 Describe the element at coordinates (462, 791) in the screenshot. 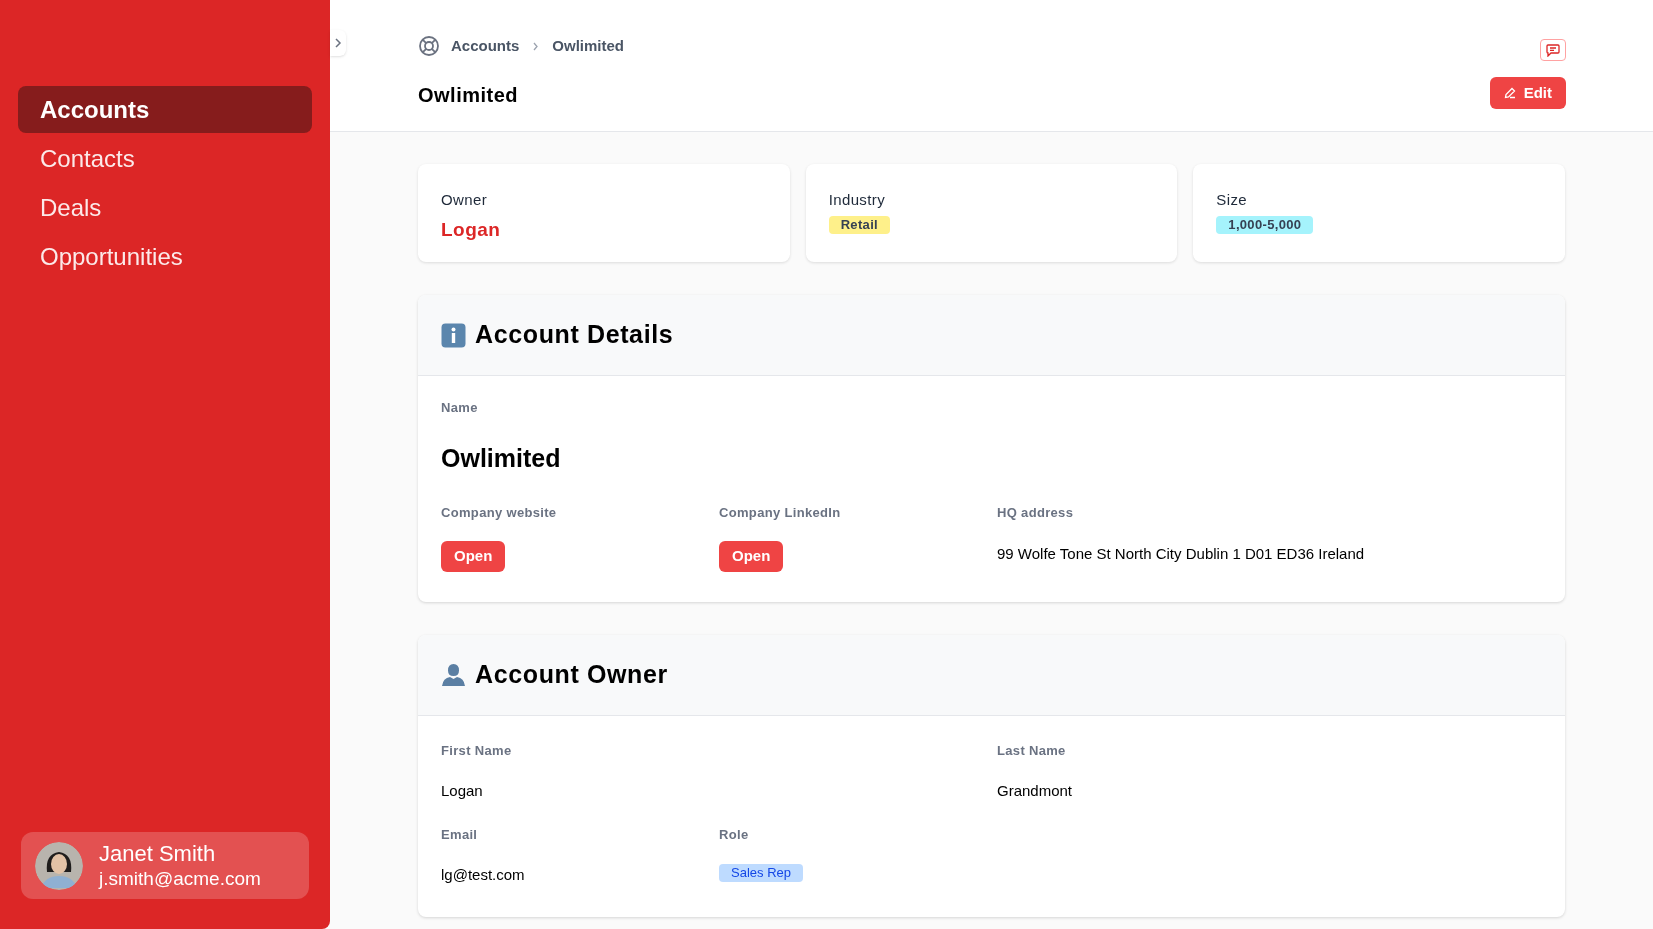

I see `field-value: Logan` at that location.